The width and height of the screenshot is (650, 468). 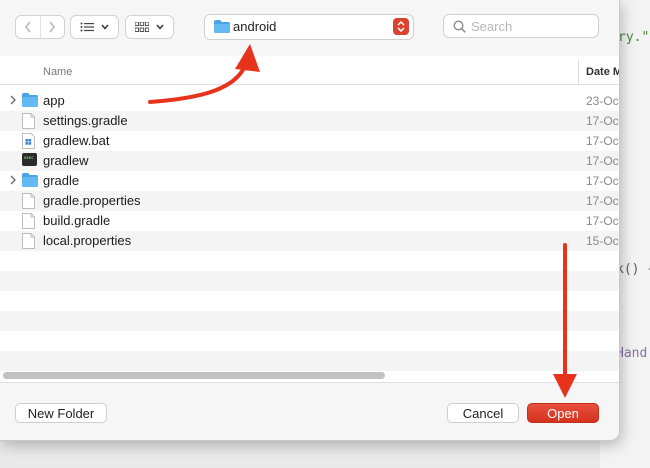 I want to click on table-row: build.gradle 17-Oct, so click(x=309, y=221).